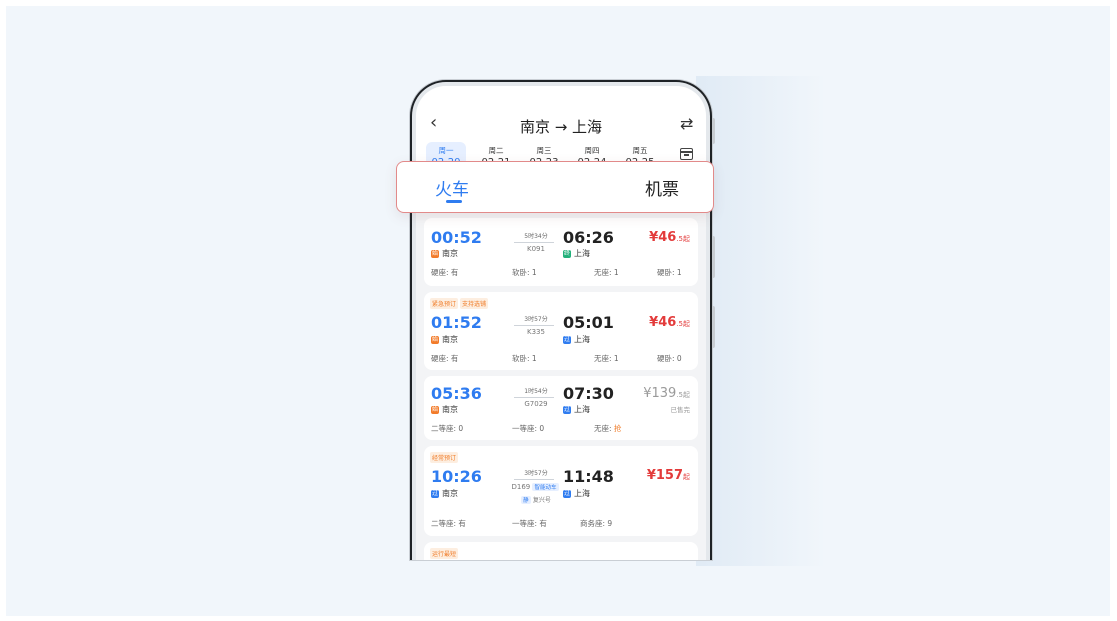 Image resolution: width=1117 pixels, height=621 pixels. Describe the element at coordinates (669, 358) in the screenshot. I see `seat-info: 硬卧: 0` at that location.